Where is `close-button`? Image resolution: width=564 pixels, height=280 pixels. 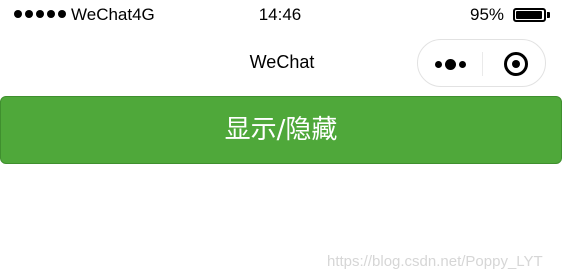 close-button is located at coordinates (514, 63).